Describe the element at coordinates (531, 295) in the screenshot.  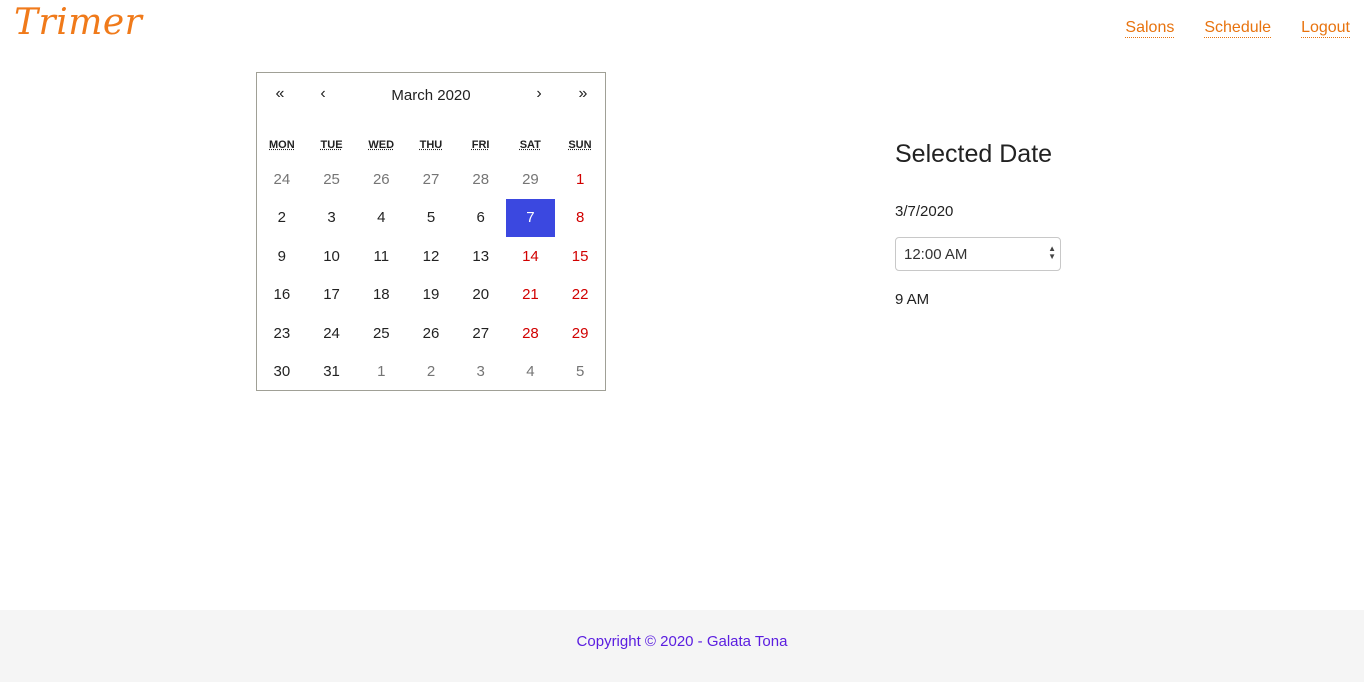
I see `calendar-day: 21` at that location.